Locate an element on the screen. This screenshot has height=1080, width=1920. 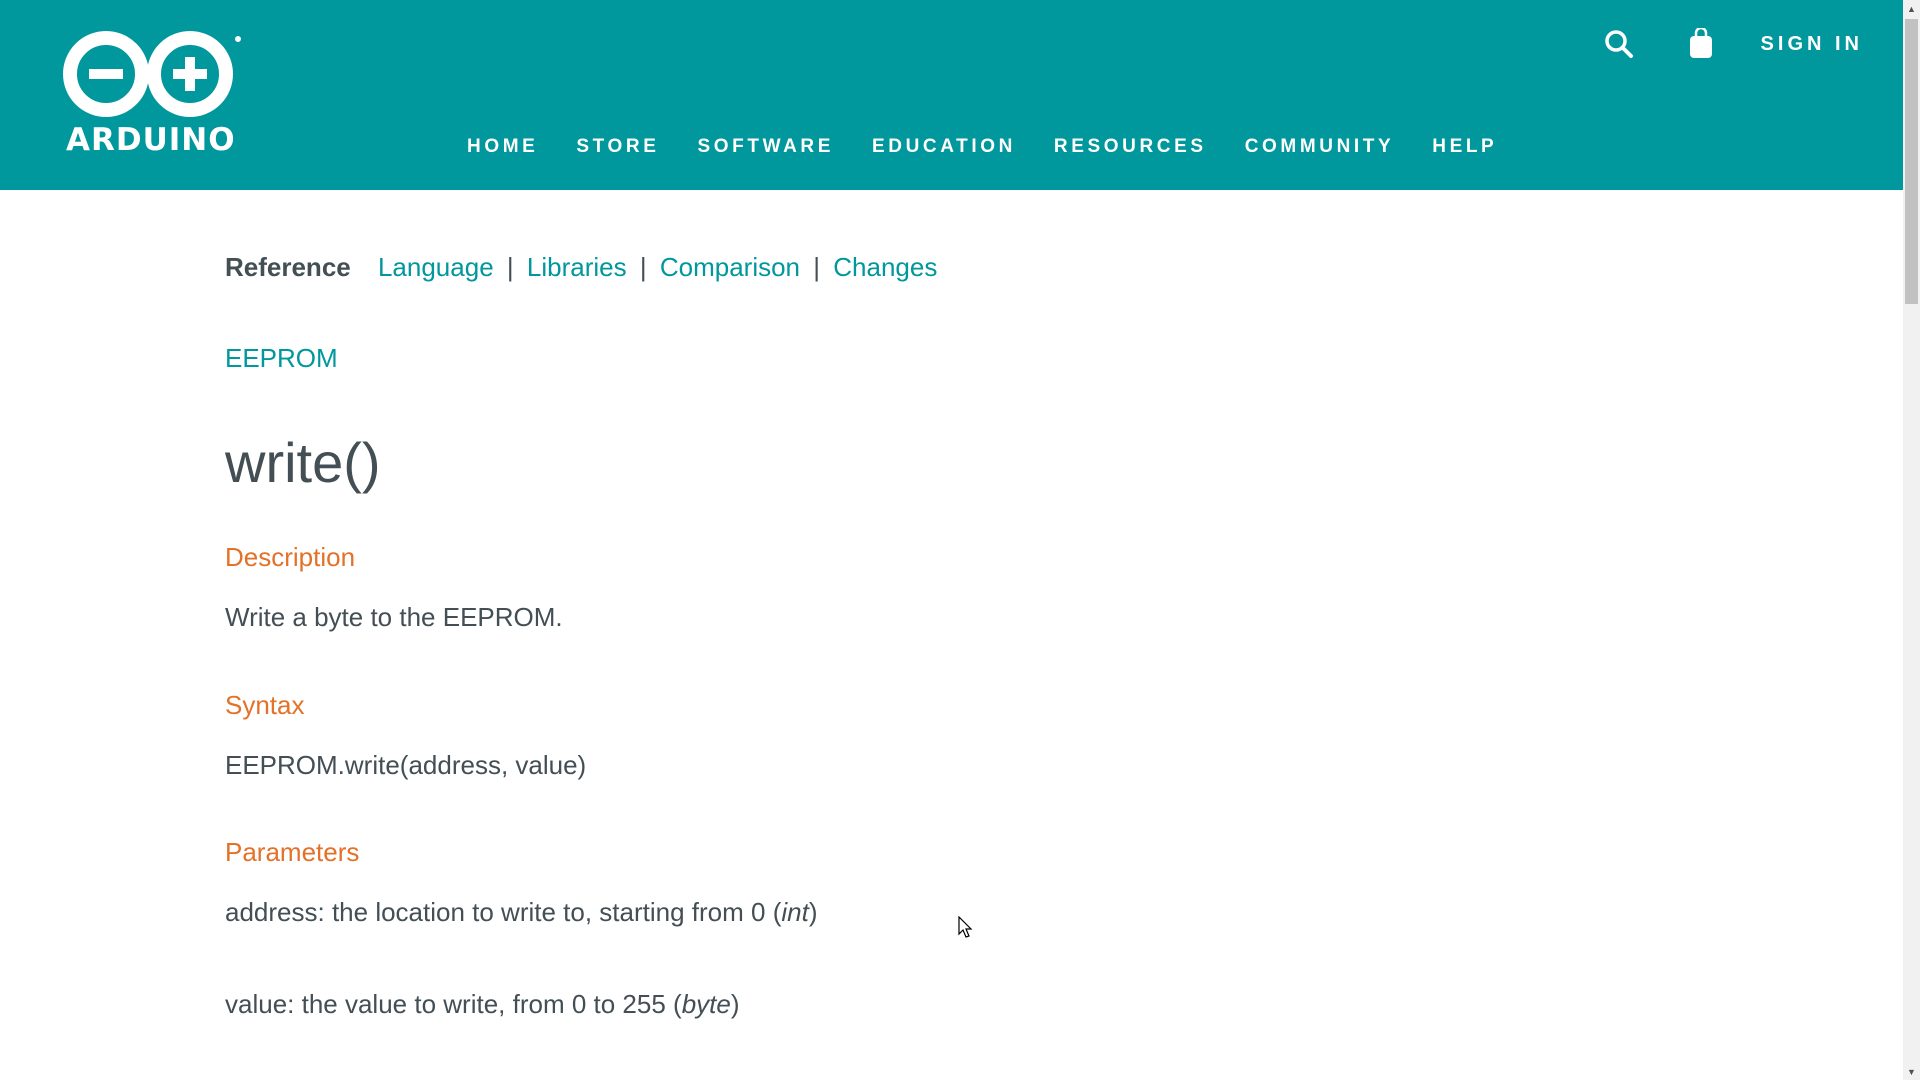
nav-resources: RESOURCES is located at coordinates (1130, 147).